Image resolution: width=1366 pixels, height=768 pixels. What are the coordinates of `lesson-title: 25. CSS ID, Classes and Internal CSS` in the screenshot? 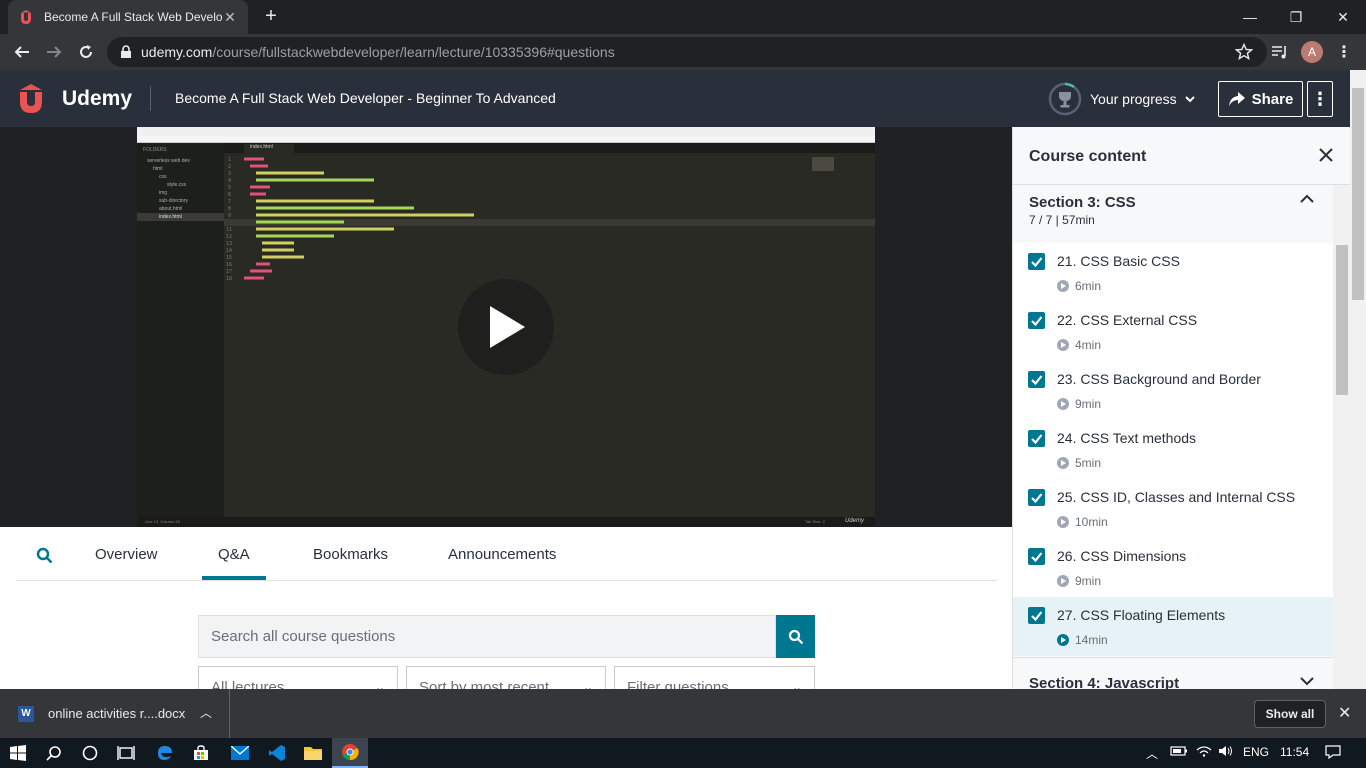 It's located at (1176, 497).